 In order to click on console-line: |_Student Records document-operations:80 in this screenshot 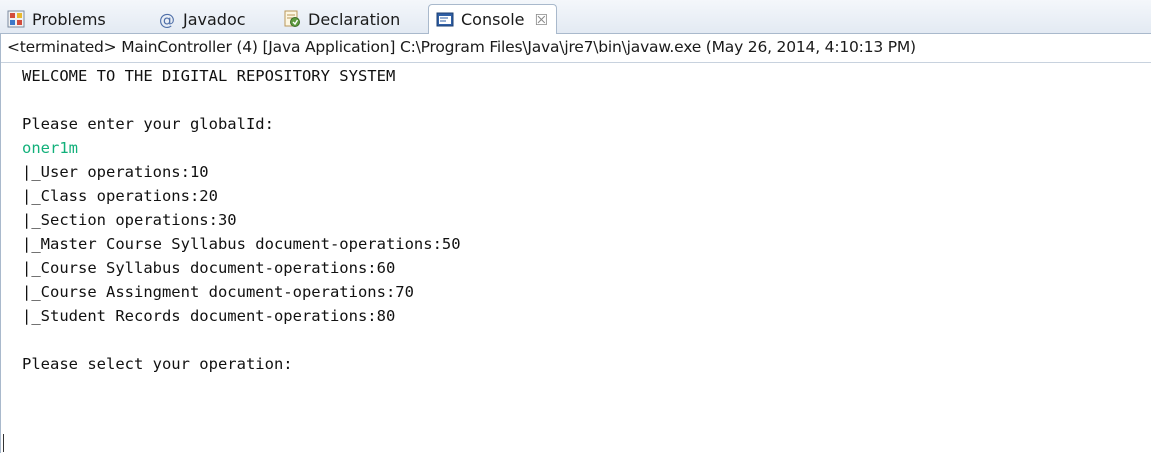, I will do `click(209, 316)`.